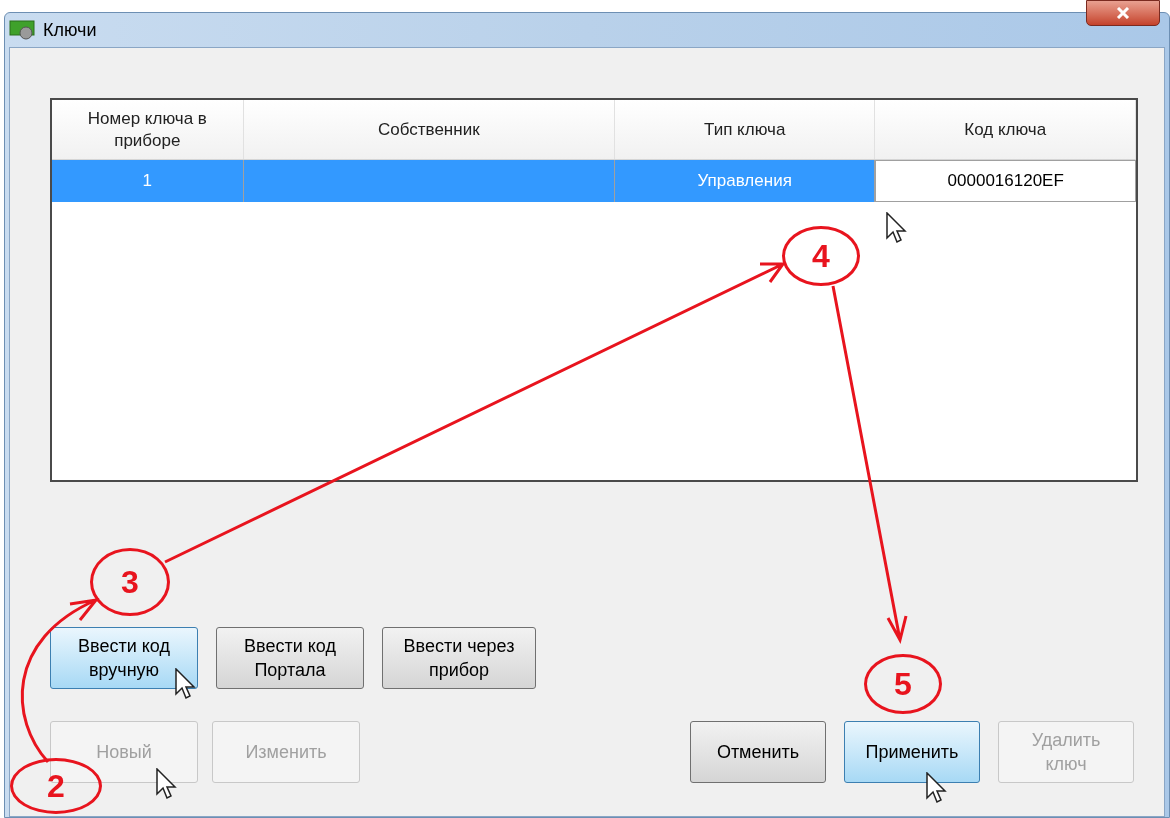  Describe the element at coordinates (459, 658) in the screenshot. I see `dialog-button: Ввести через прибор` at that location.